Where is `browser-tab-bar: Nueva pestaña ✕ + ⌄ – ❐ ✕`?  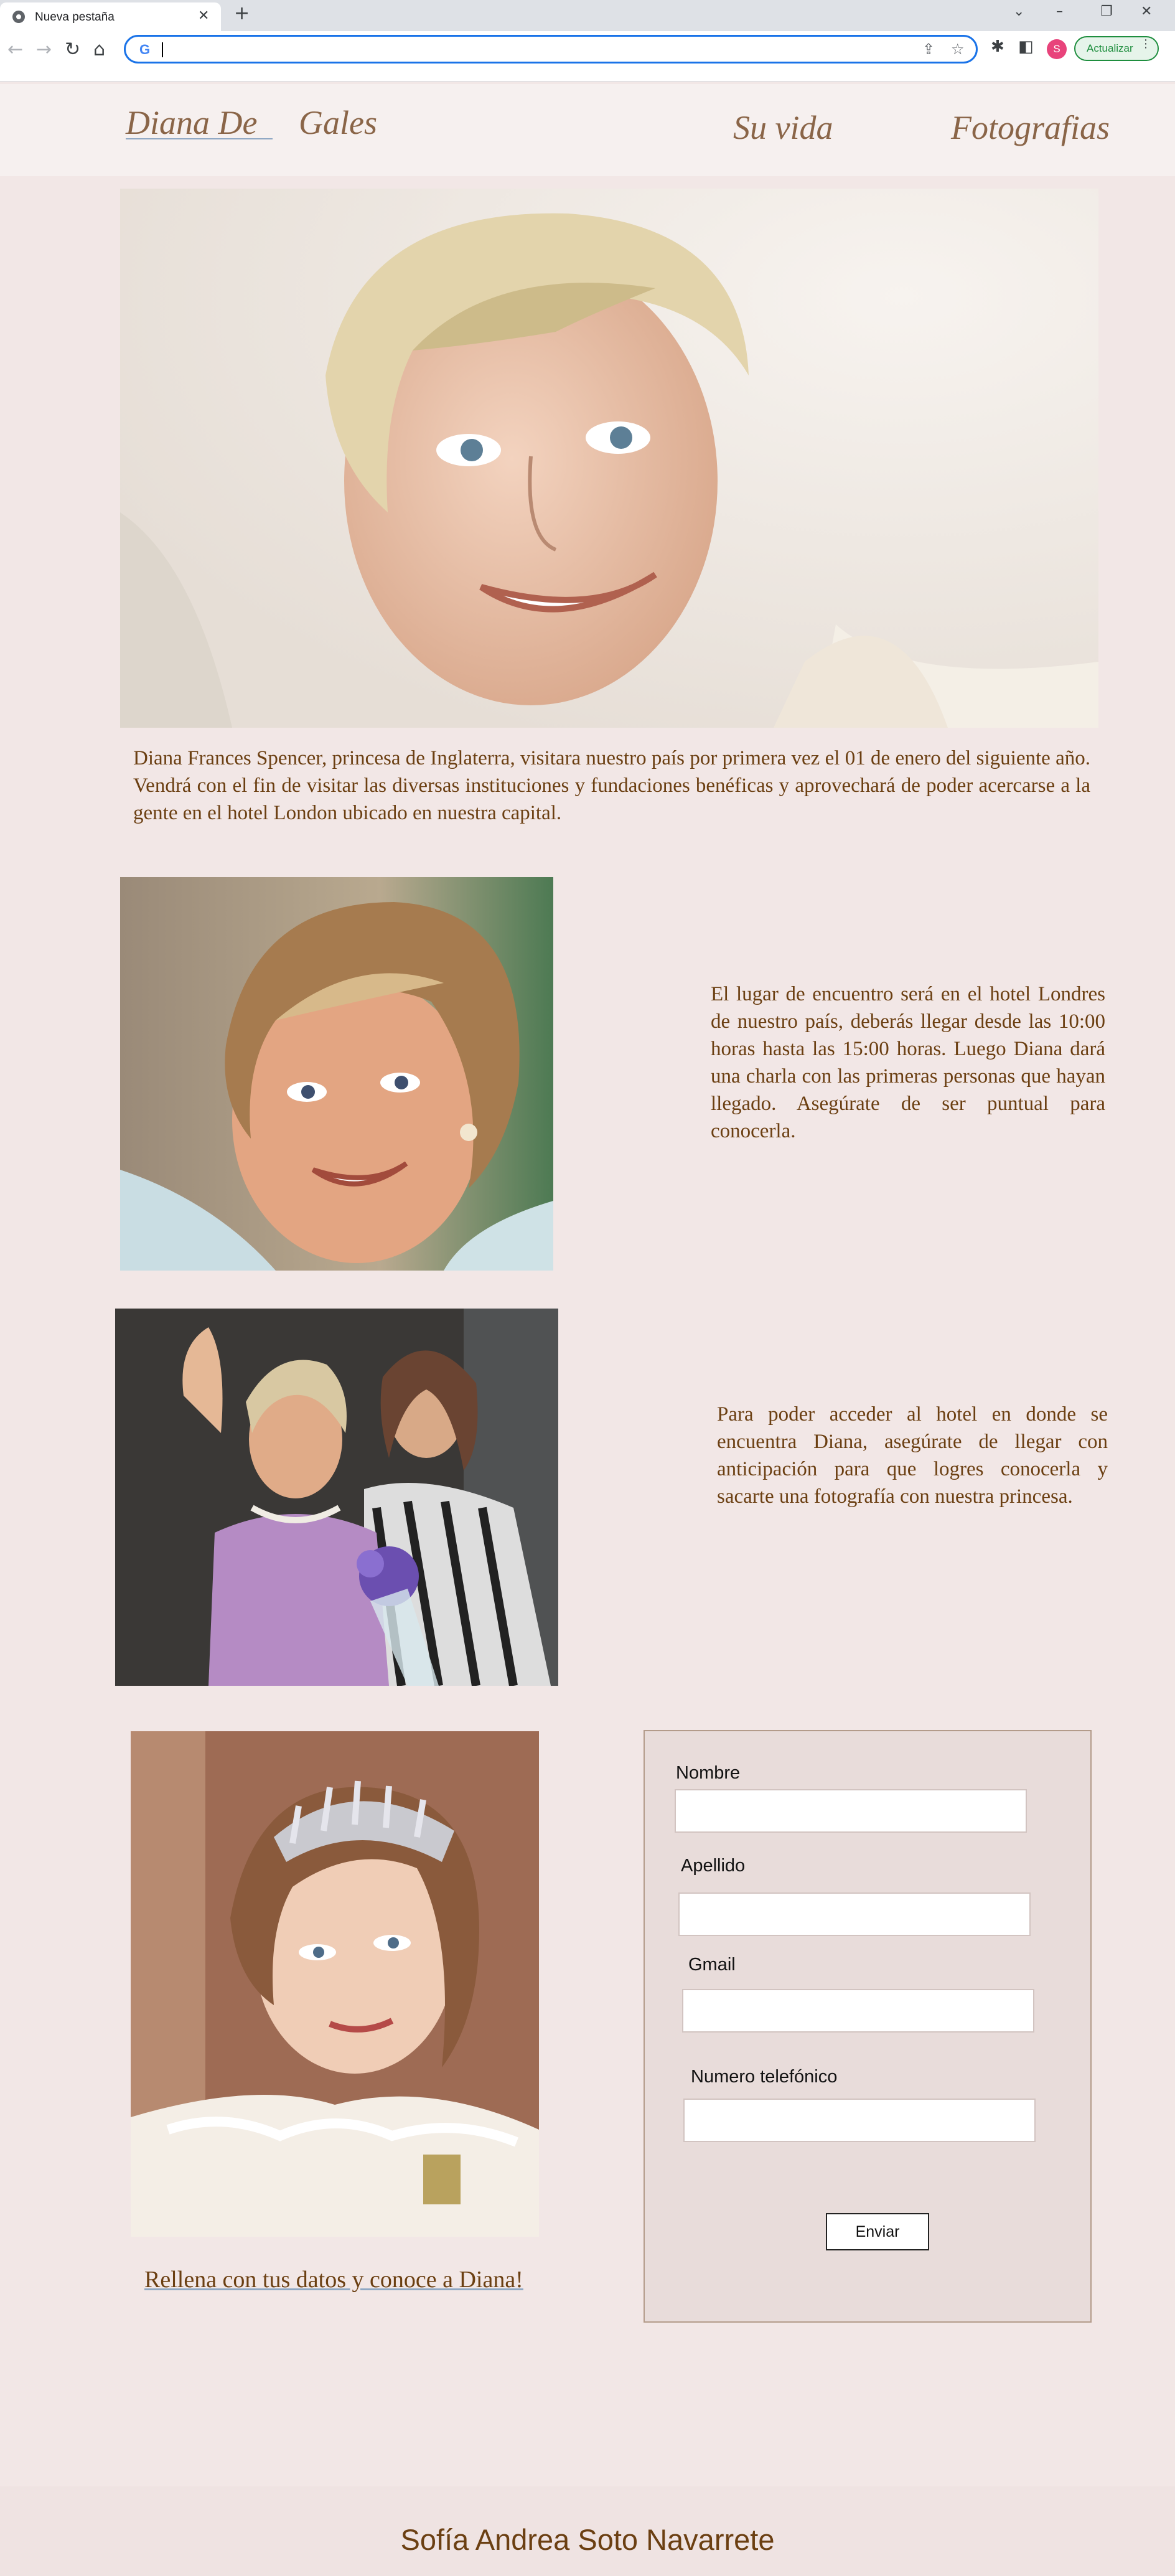
browser-tab-bar: Nueva pestaña ✕ + ⌄ – ❐ ✕ is located at coordinates (587, 15).